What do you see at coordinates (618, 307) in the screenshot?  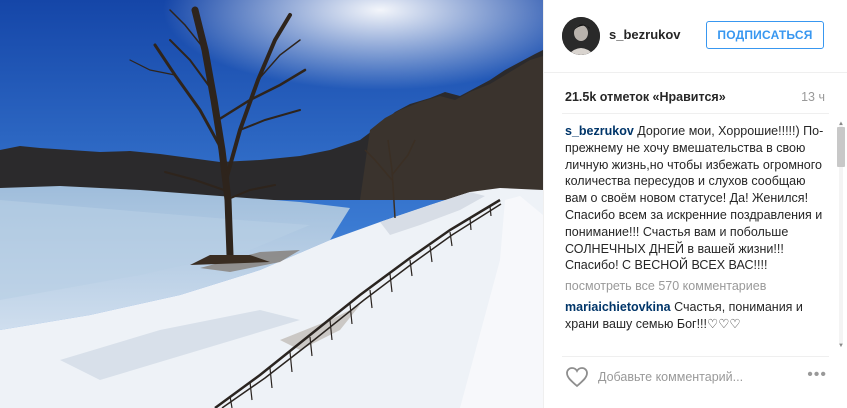 I see `comment-username: mariaichietovkina` at bounding box center [618, 307].